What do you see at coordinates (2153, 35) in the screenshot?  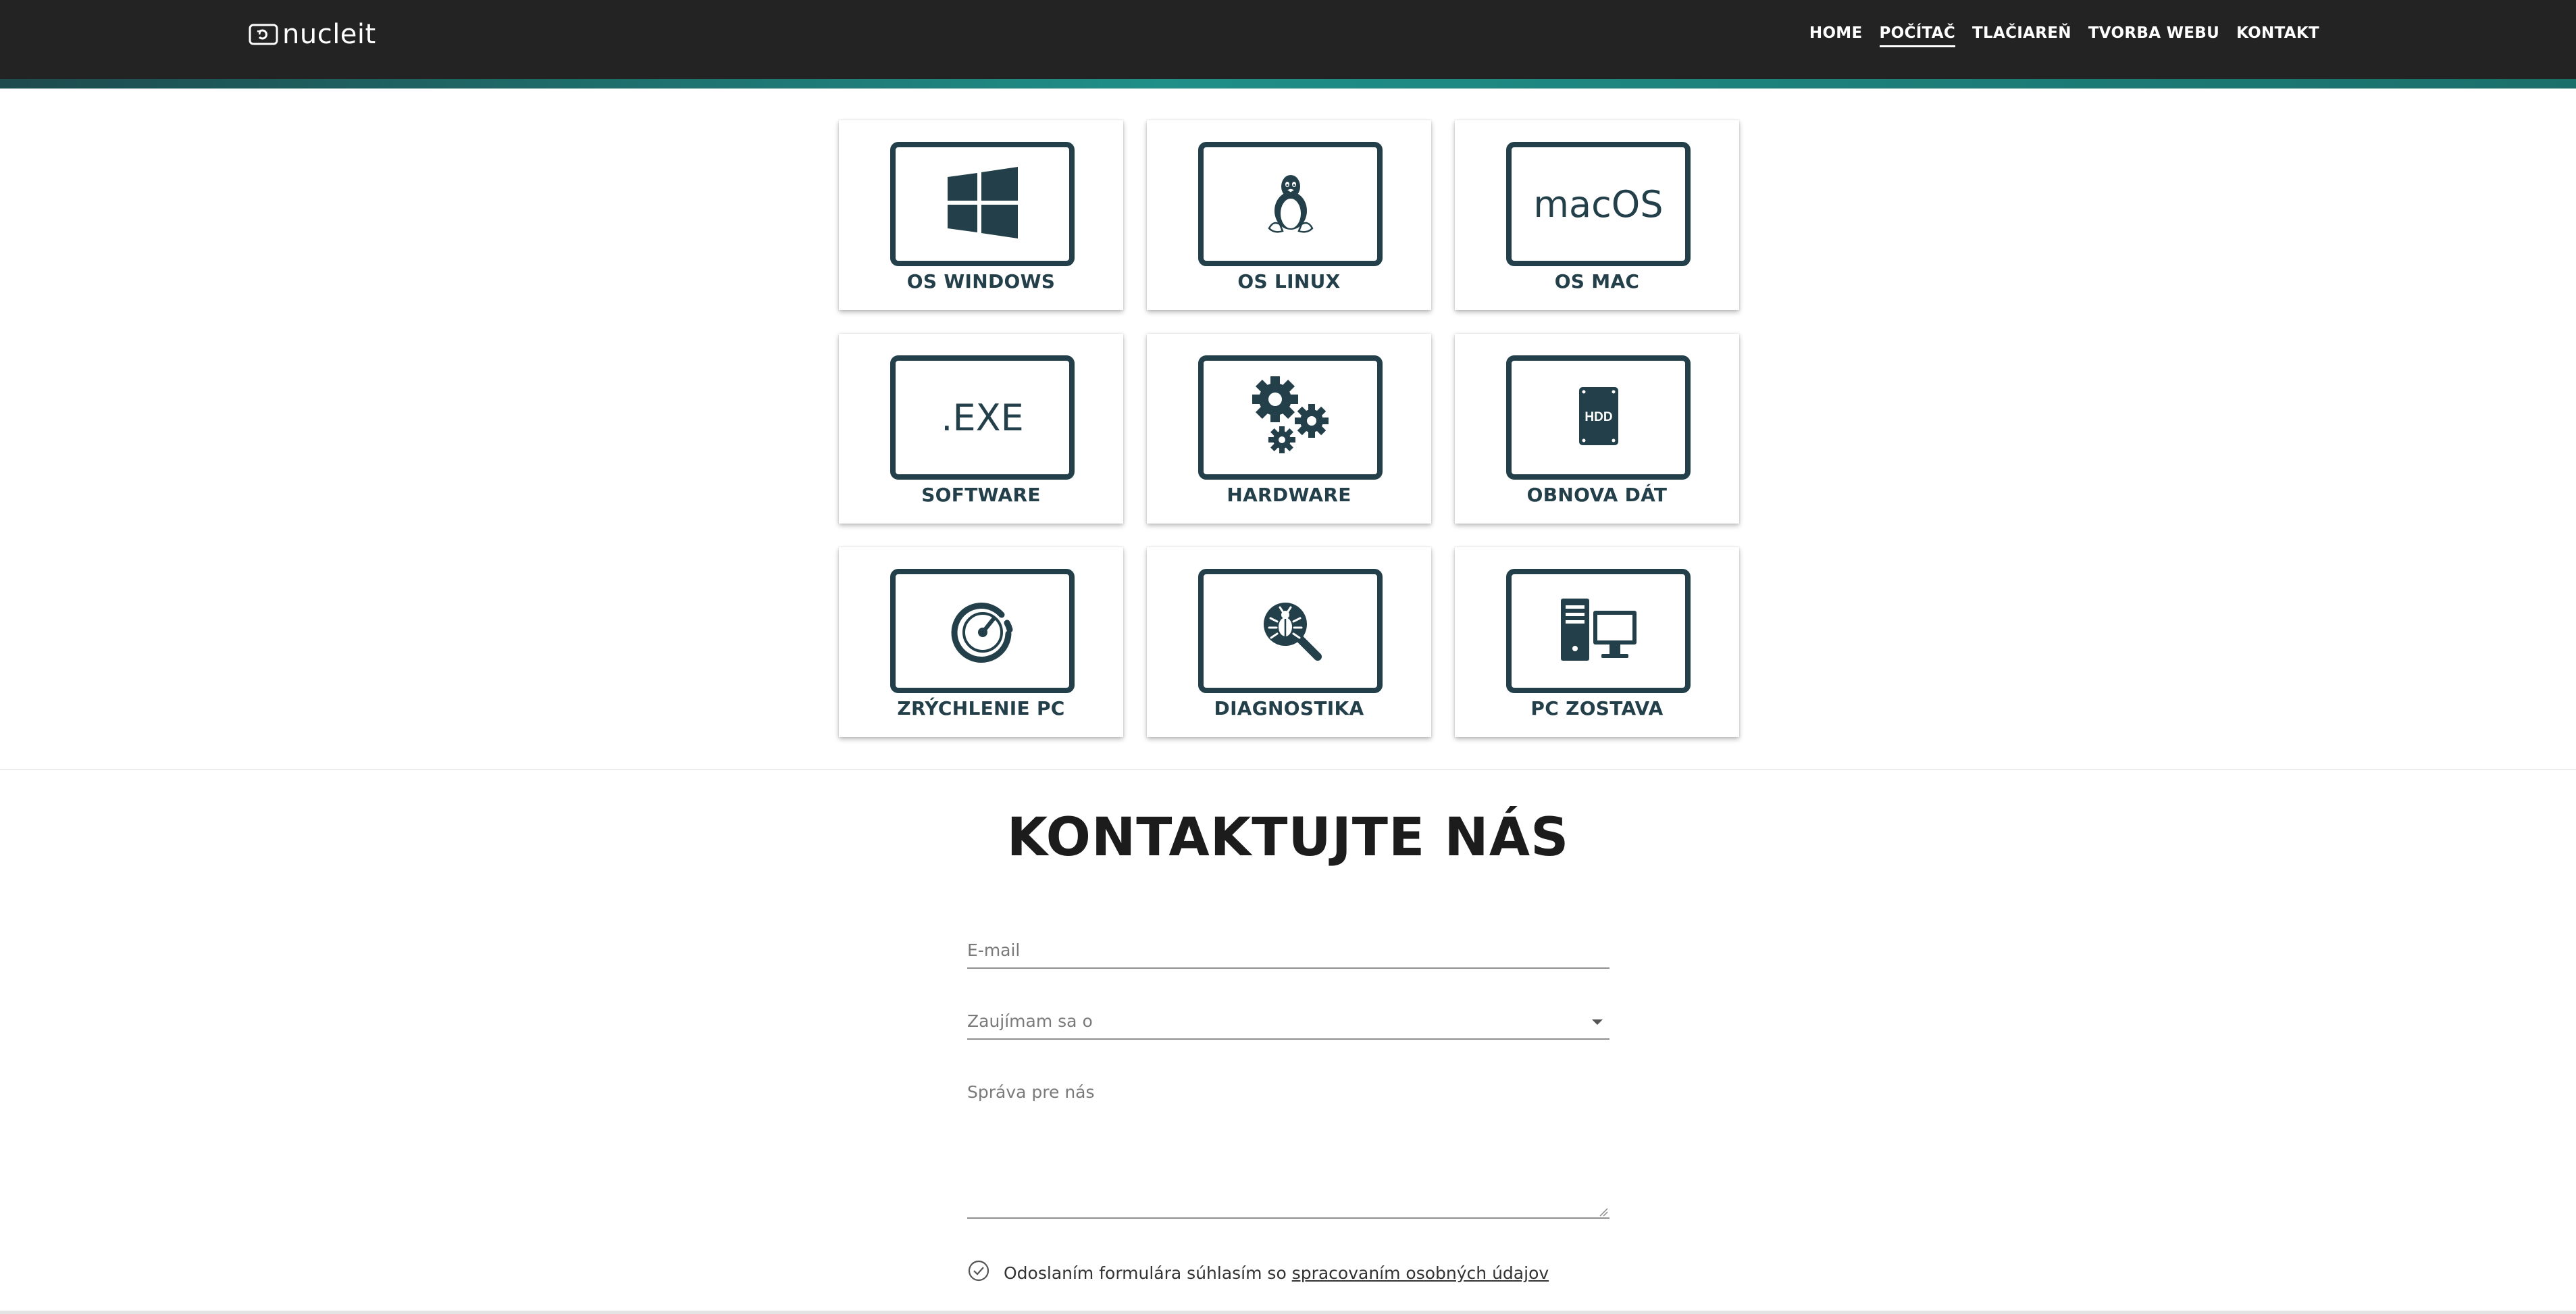 I see `nav-tvorba-webu: TVORBA WEBU` at bounding box center [2153, 35].